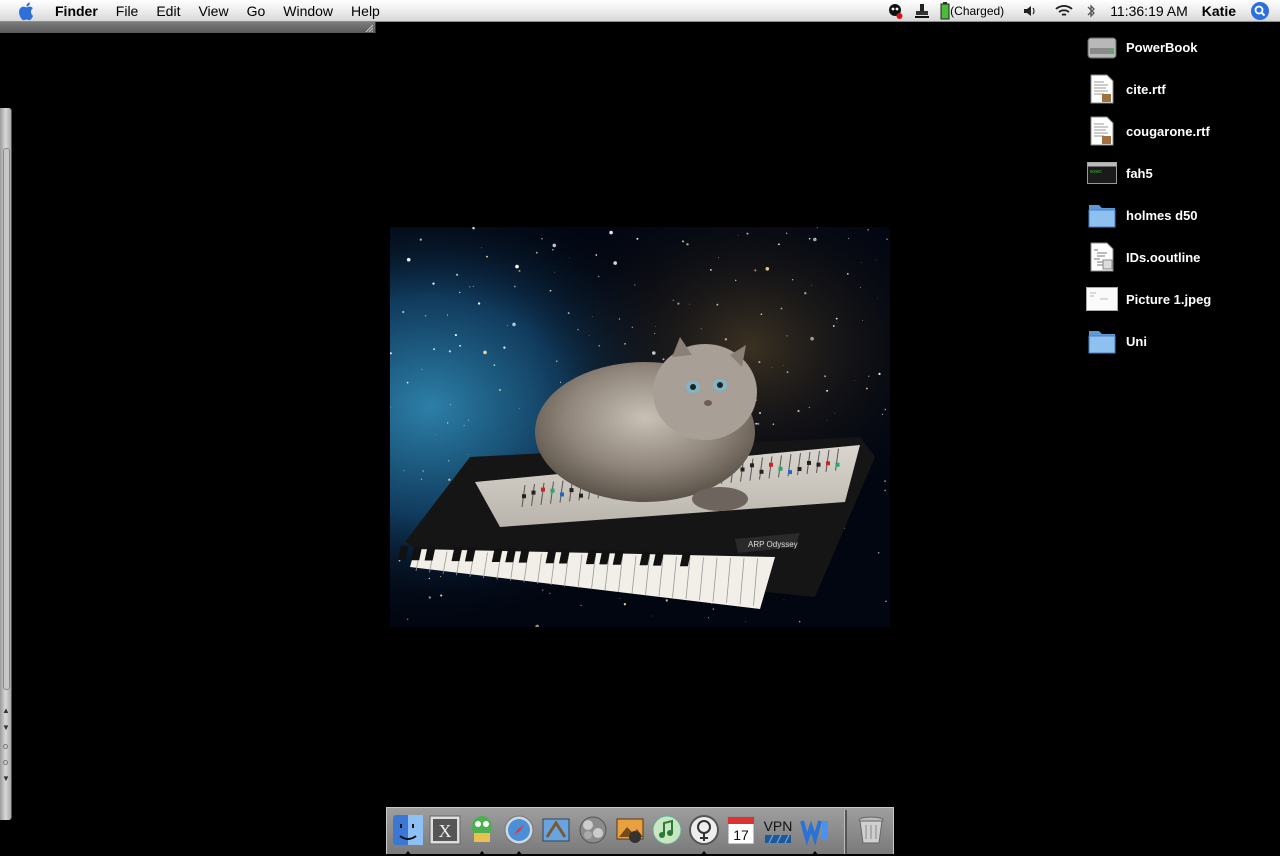  What do you see at coordinates (1102, 341) in the screenshot?
I see `folder-icon` at bounding box center [1102, 341].